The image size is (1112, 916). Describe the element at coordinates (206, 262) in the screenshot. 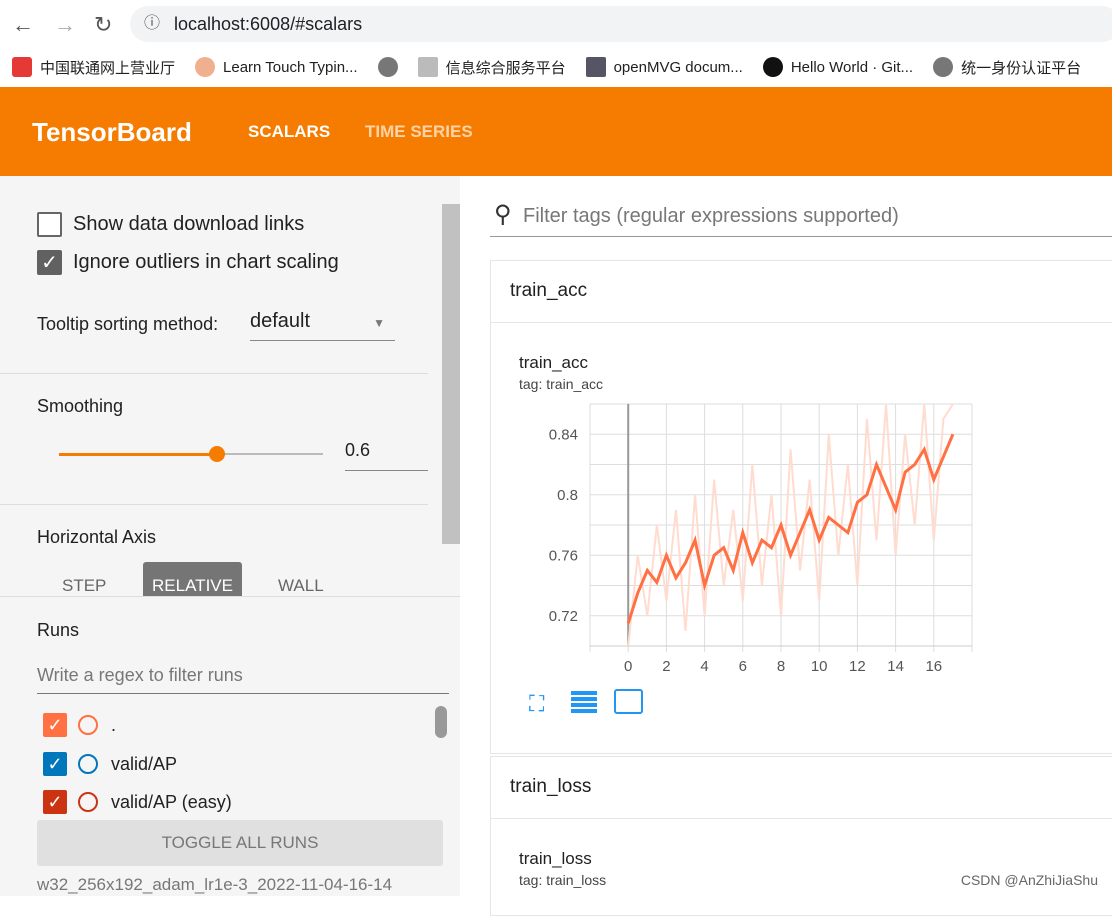

I see `ignore-outliers-label: Ignore outliers in chart scaling` at that location.